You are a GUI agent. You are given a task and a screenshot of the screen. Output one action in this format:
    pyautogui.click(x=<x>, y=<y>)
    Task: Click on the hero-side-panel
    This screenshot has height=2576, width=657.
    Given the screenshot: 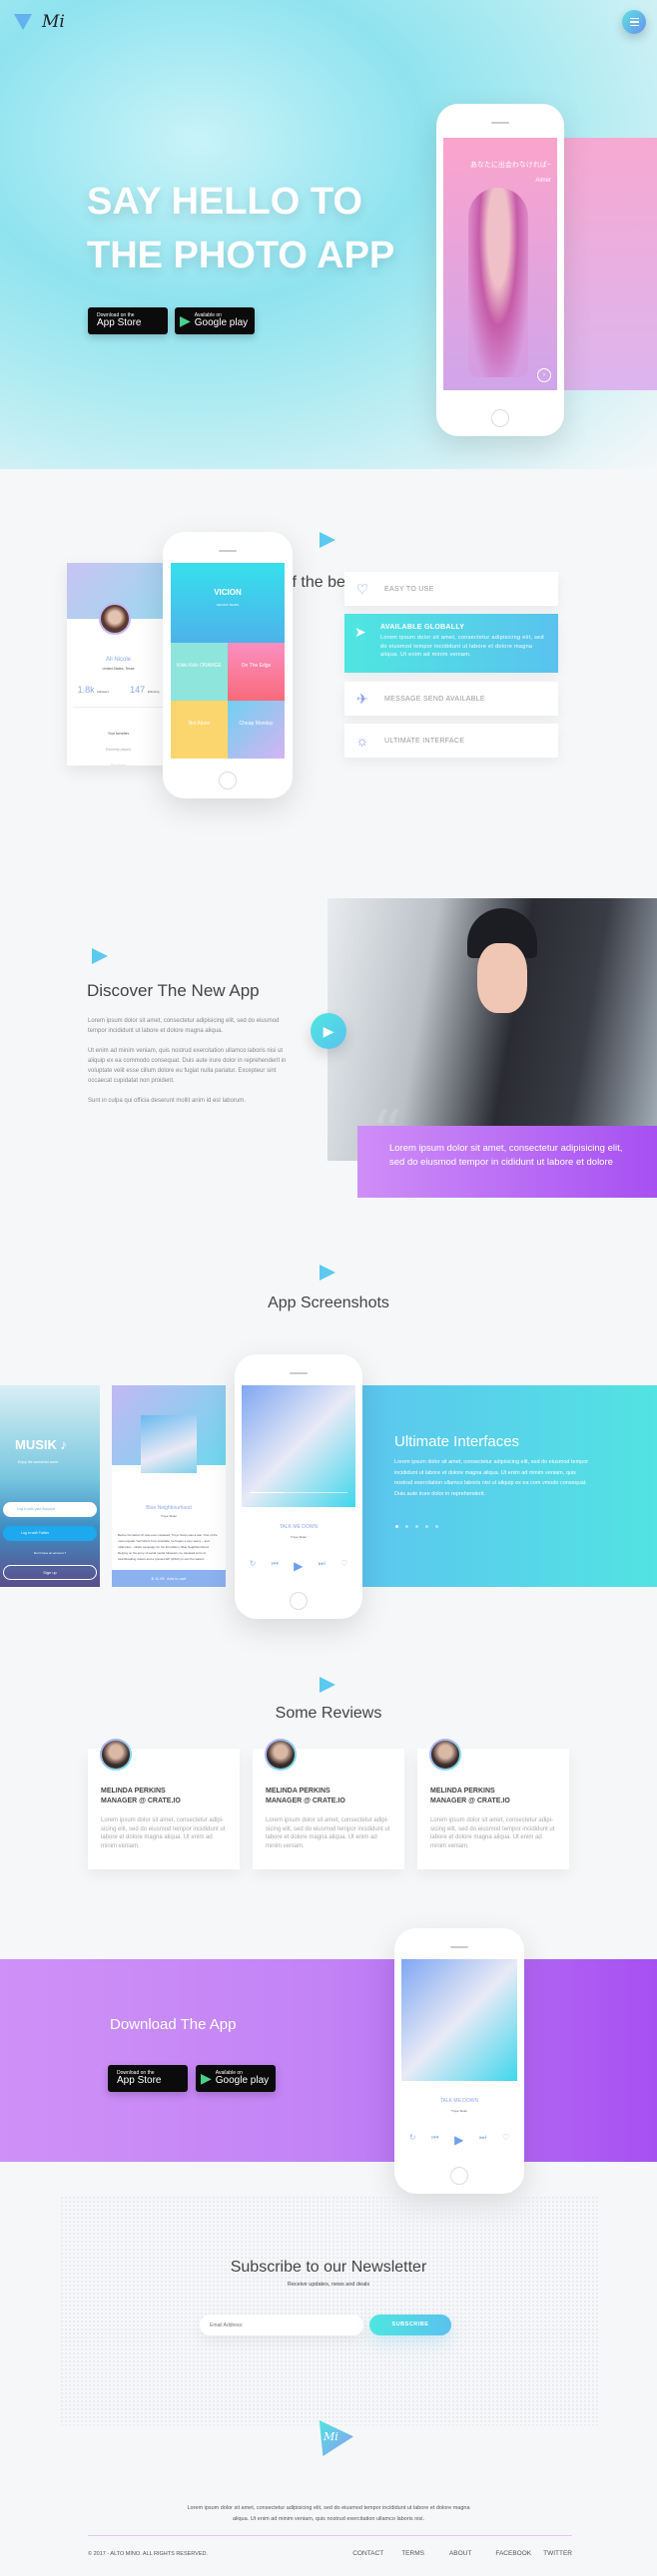 What is the action you would take?
    pyautogui.click(x=610, y=264)
    